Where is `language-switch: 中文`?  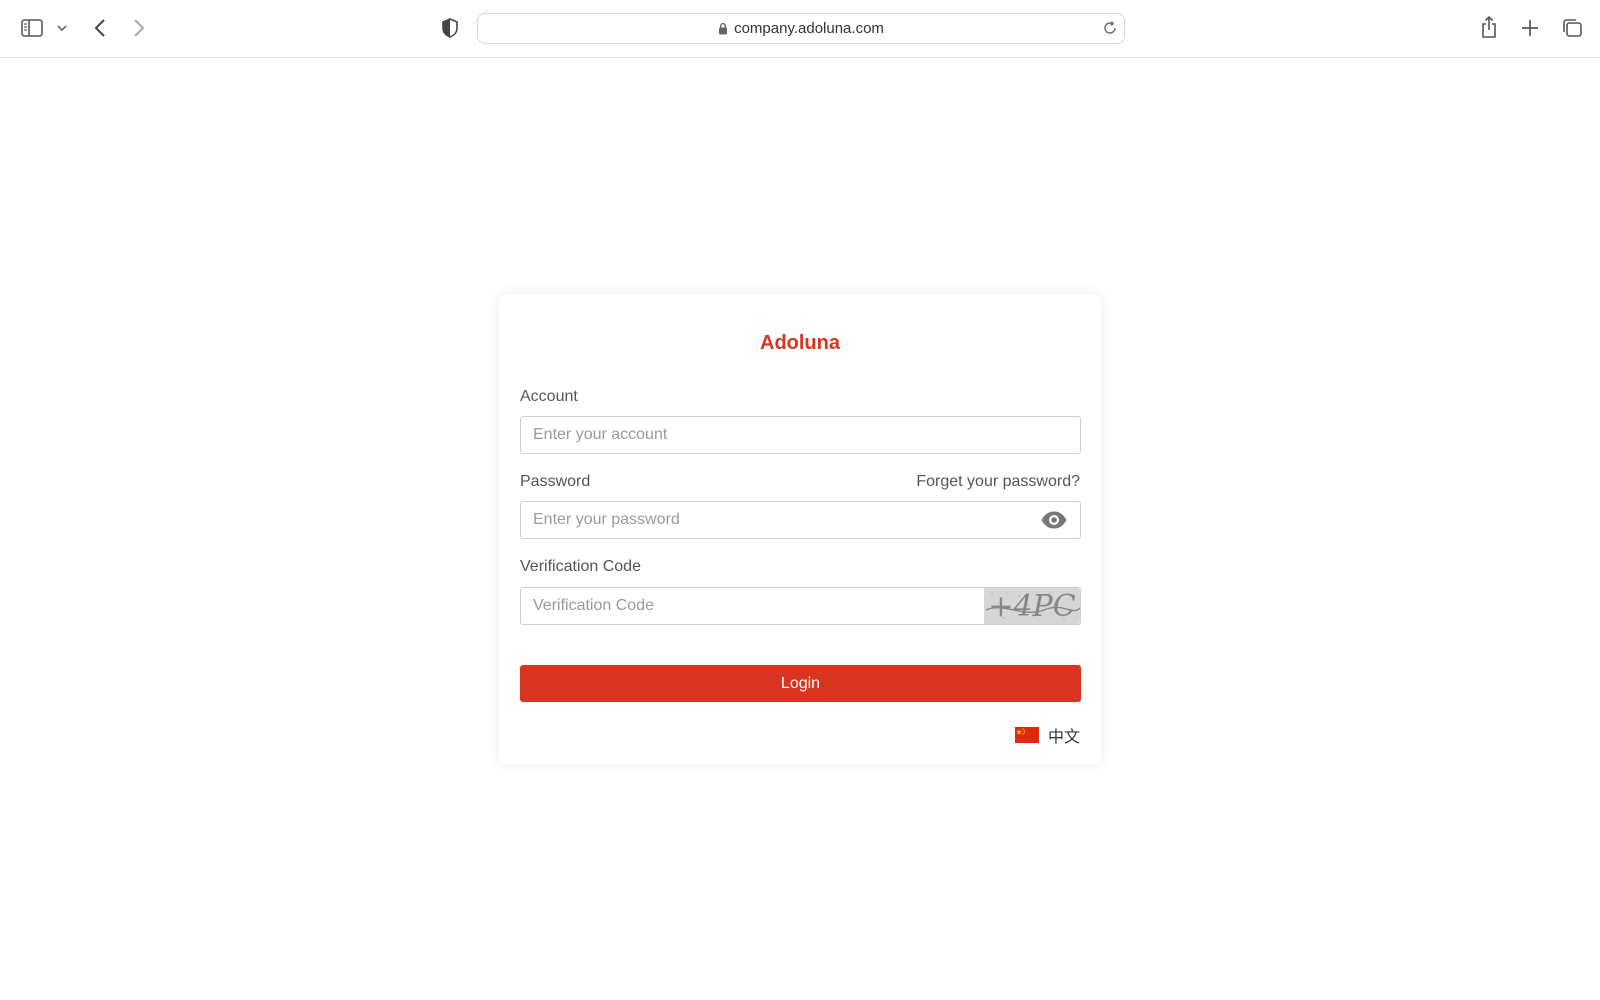 language-switch: 中文 is located at coordinates (1047, 735).